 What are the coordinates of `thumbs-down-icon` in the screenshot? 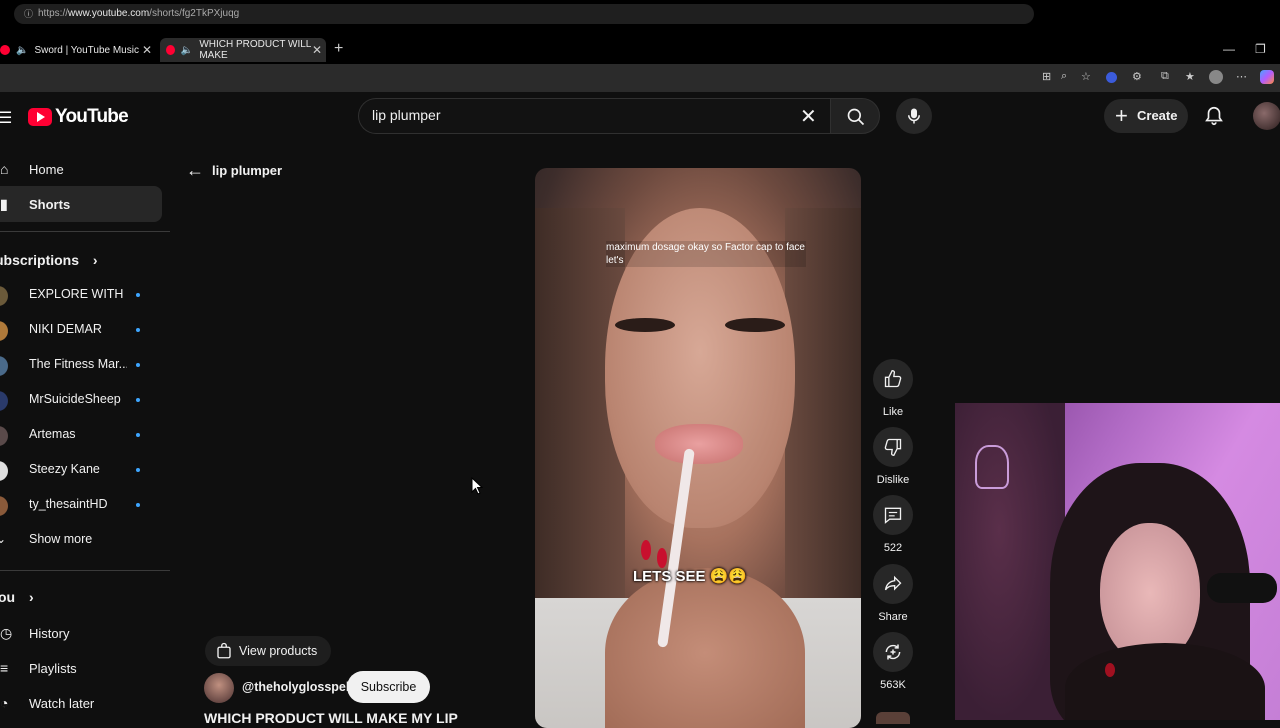 It's located at (893, 447).